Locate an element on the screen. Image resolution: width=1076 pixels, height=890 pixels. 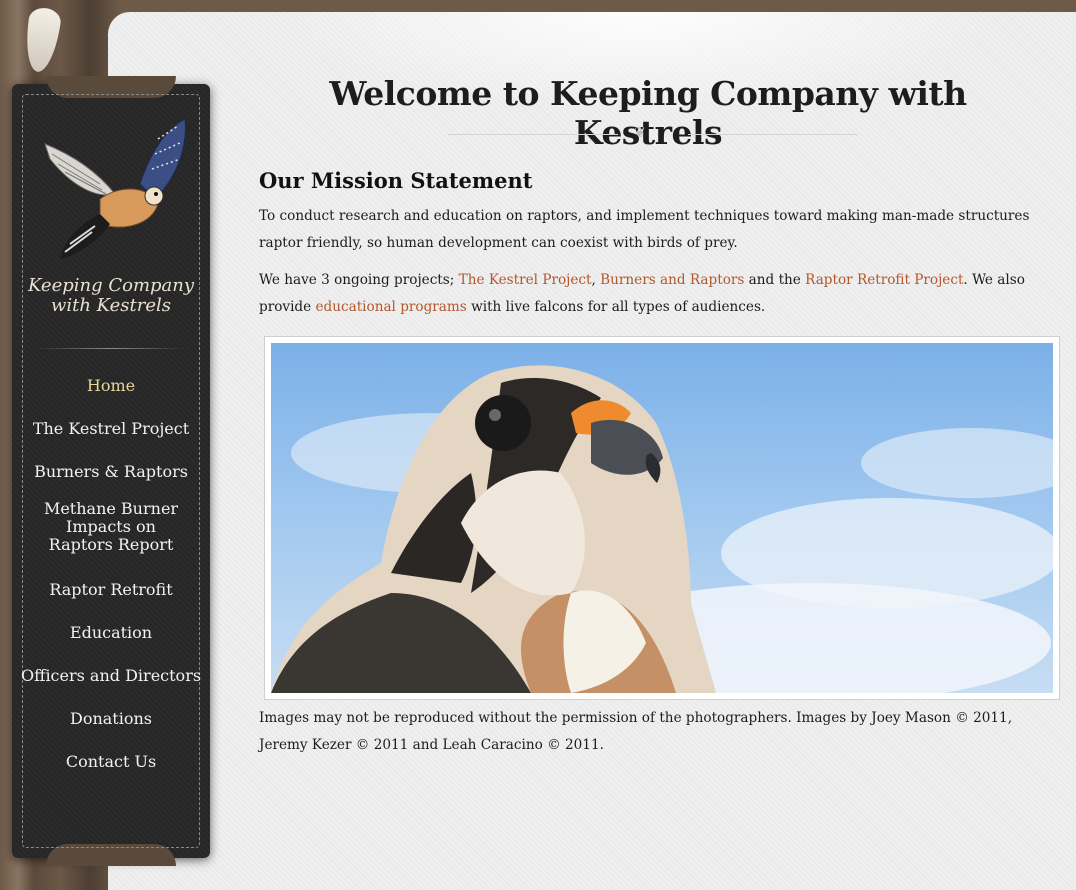
flourish-icon: ❦ is located at coordinates (640, 133).